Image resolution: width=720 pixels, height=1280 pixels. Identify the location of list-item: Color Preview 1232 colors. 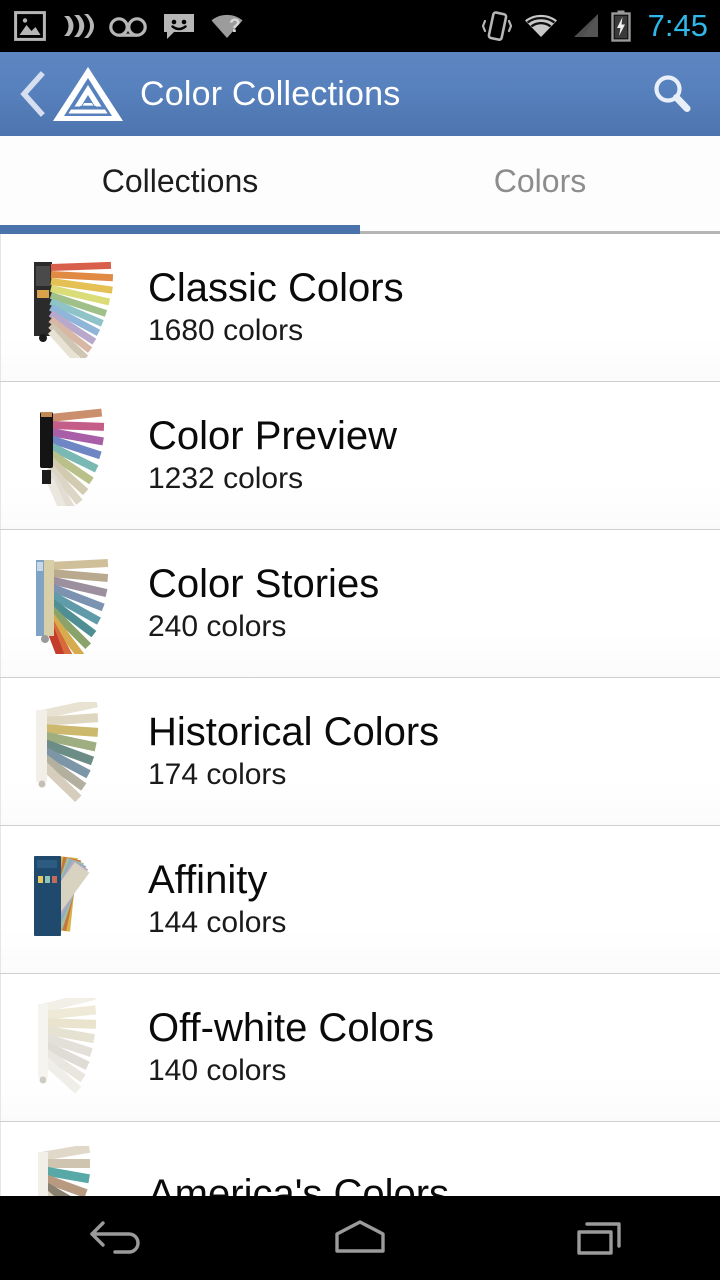
(360, 457).